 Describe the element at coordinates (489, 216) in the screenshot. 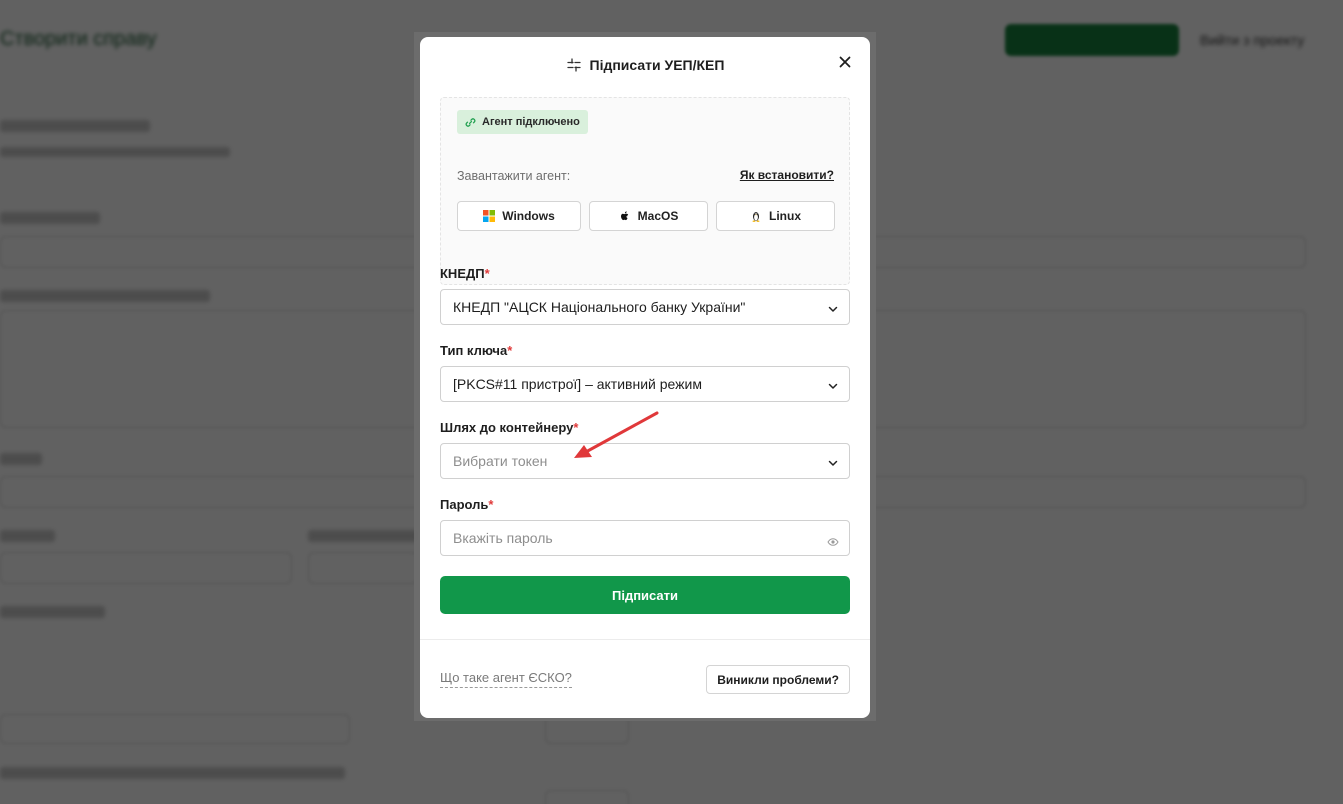

I see `windows-icon` at that location.